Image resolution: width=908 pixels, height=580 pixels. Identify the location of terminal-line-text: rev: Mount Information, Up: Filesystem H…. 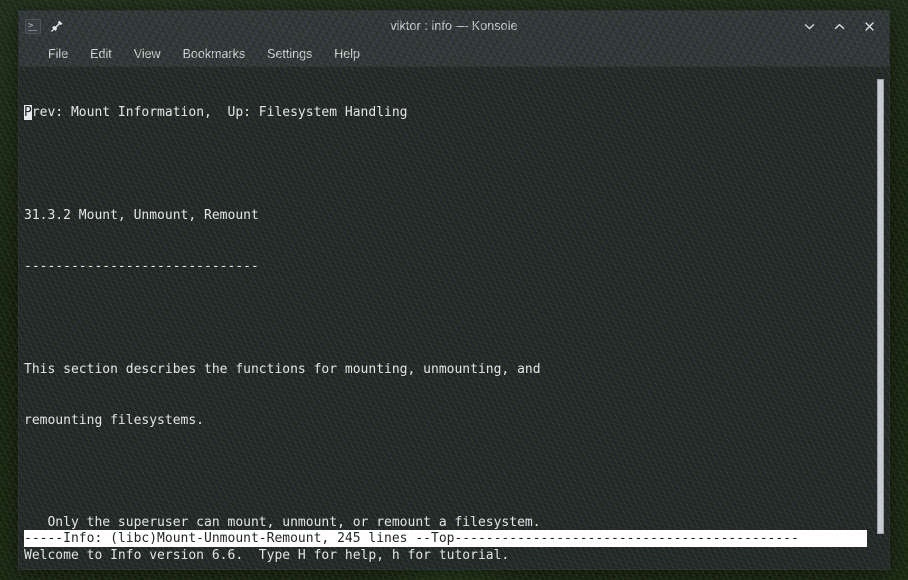
(219, 113).